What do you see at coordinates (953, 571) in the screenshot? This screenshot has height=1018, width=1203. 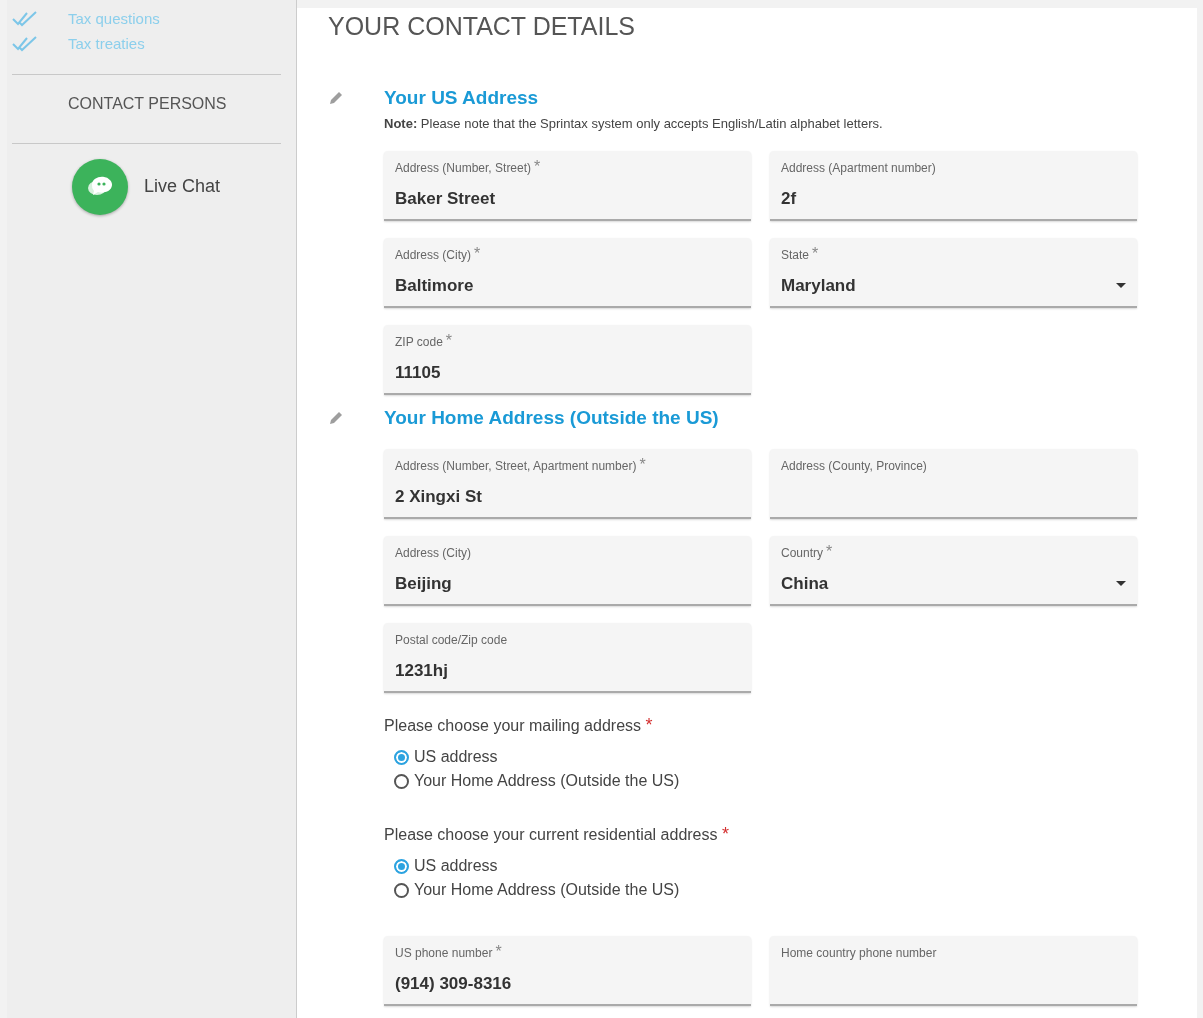 I see `select-field: Country * China` at bounding box center [953, 571].